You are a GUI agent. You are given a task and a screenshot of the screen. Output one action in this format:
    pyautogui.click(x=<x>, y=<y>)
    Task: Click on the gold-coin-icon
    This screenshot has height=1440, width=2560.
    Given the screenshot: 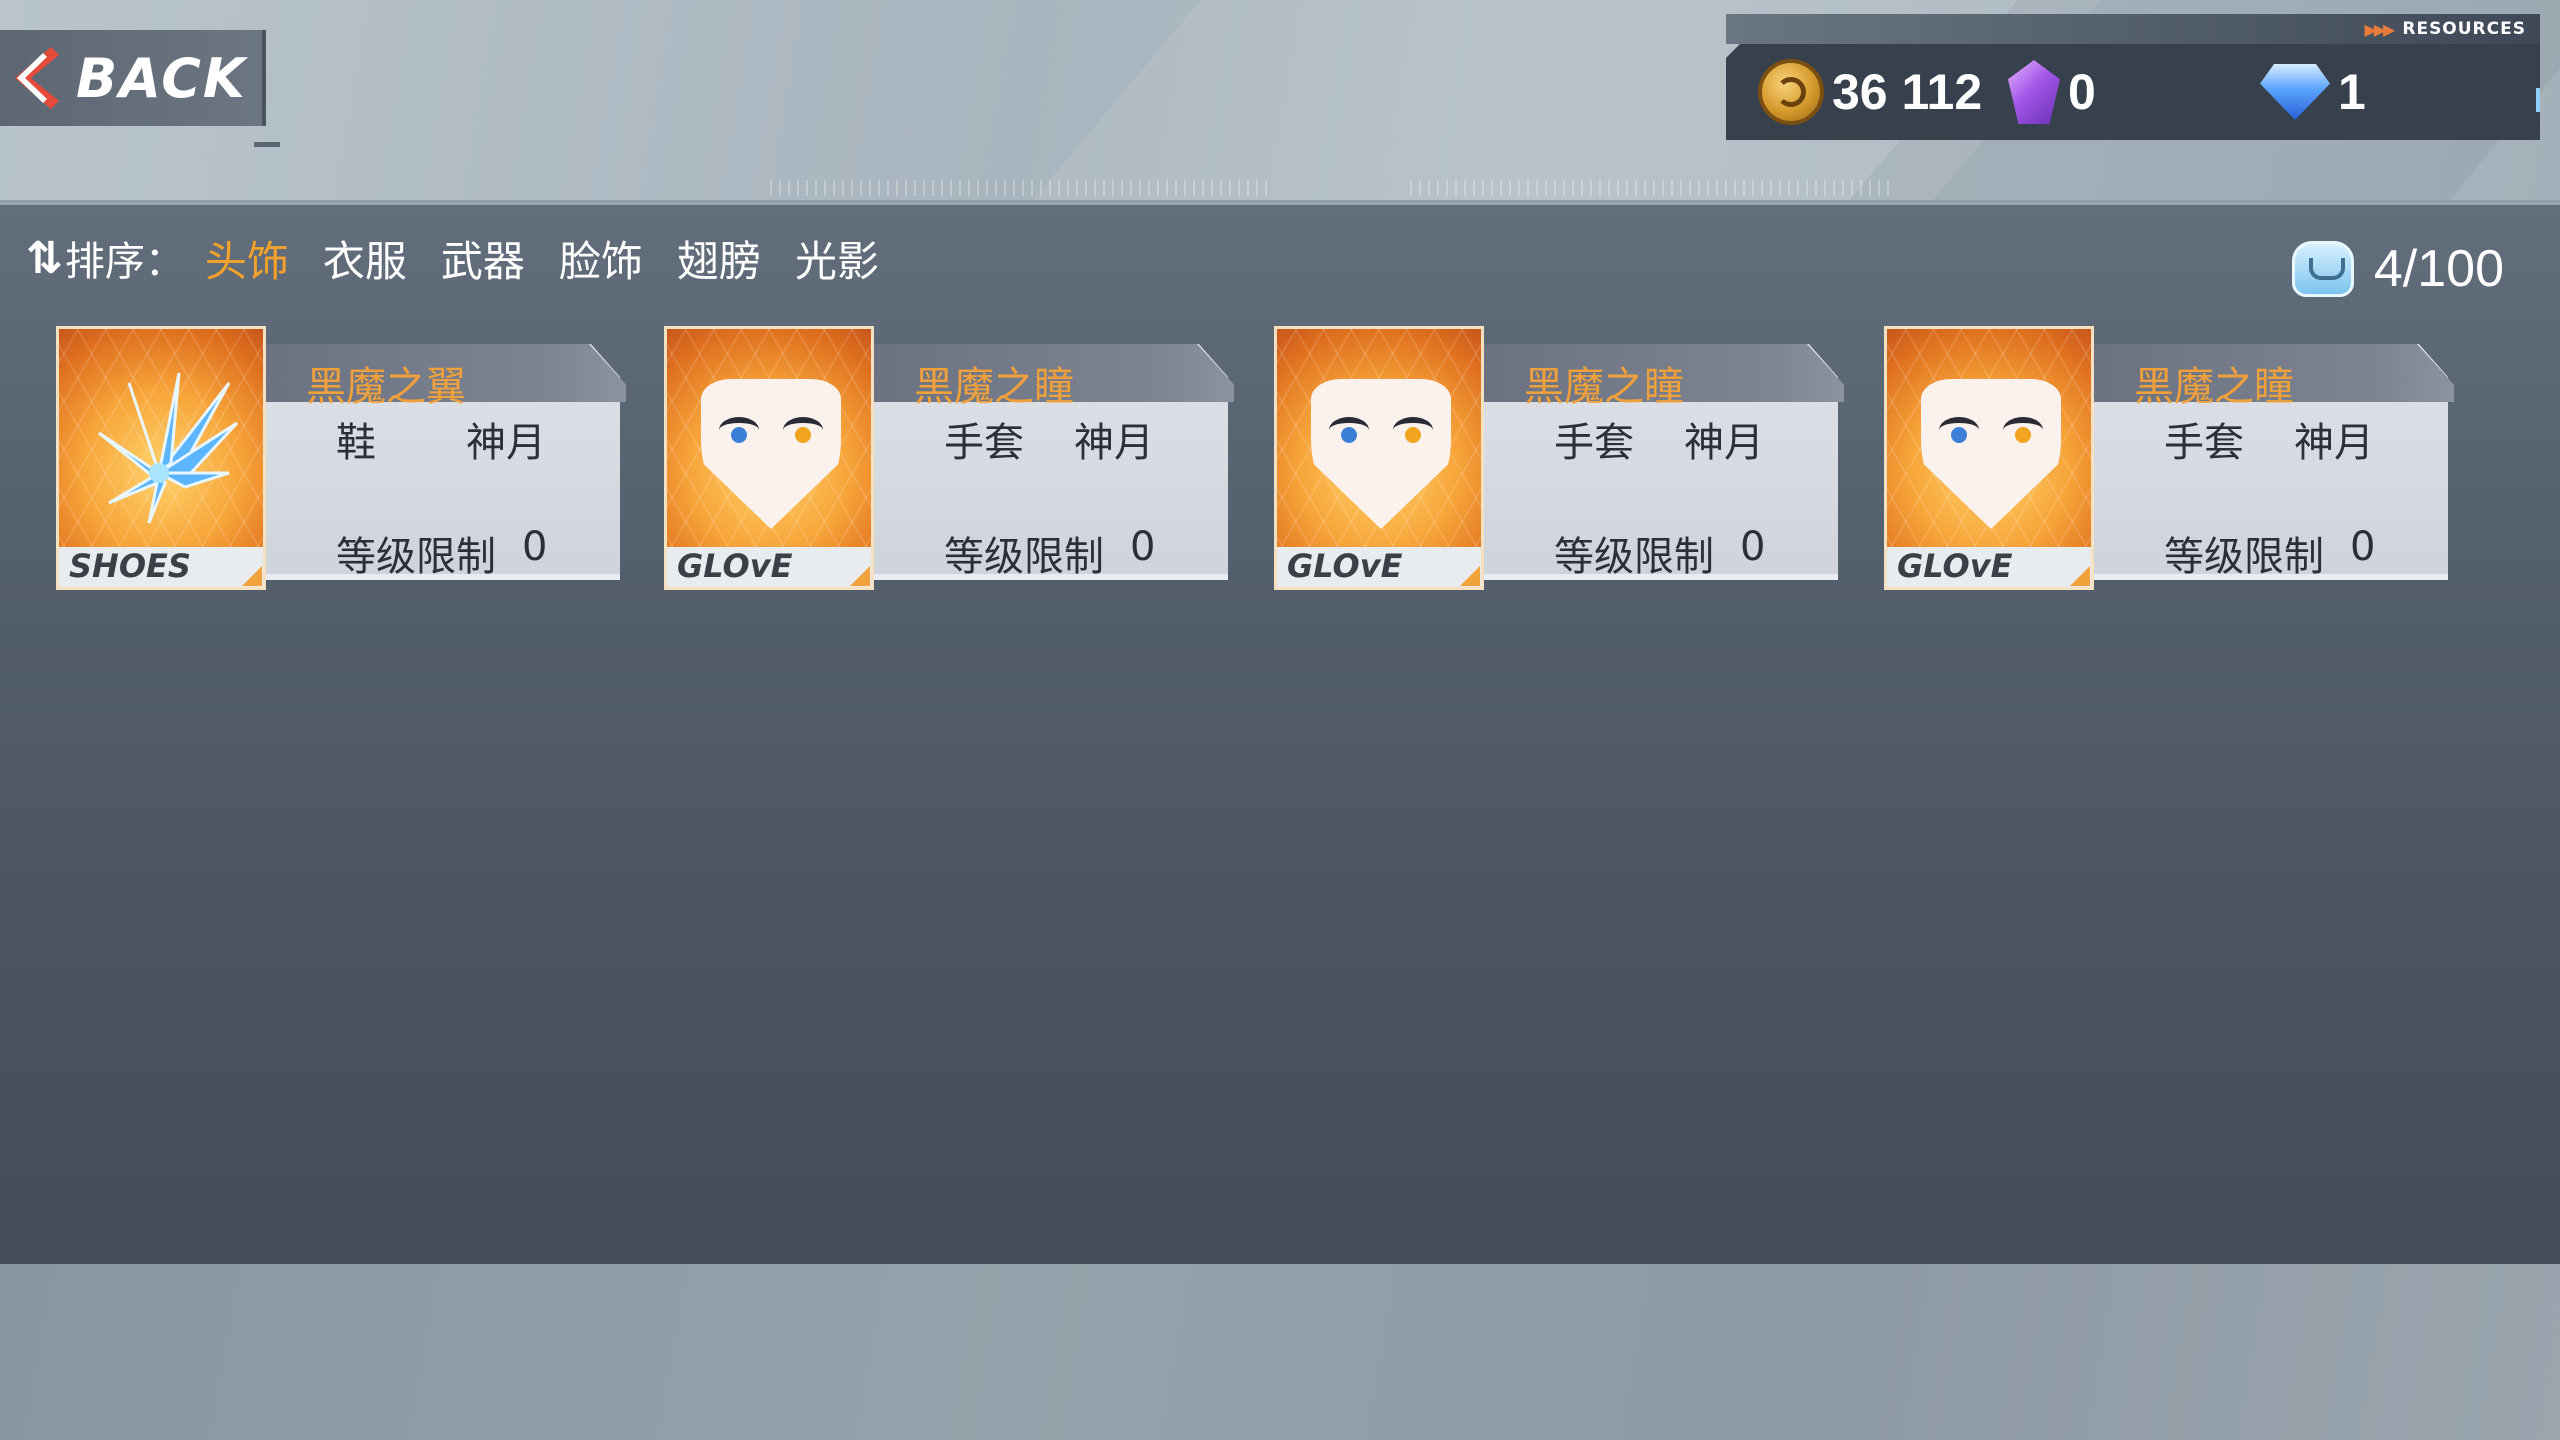 What is the action you would take?
    pyautogui.click(x=1791, y=92)
    